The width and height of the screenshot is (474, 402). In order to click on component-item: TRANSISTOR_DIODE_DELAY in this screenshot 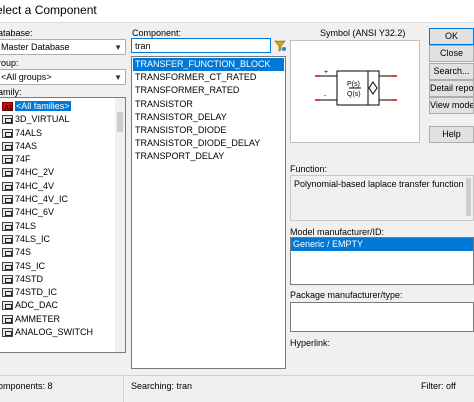, I will do `click(208, 143)`.